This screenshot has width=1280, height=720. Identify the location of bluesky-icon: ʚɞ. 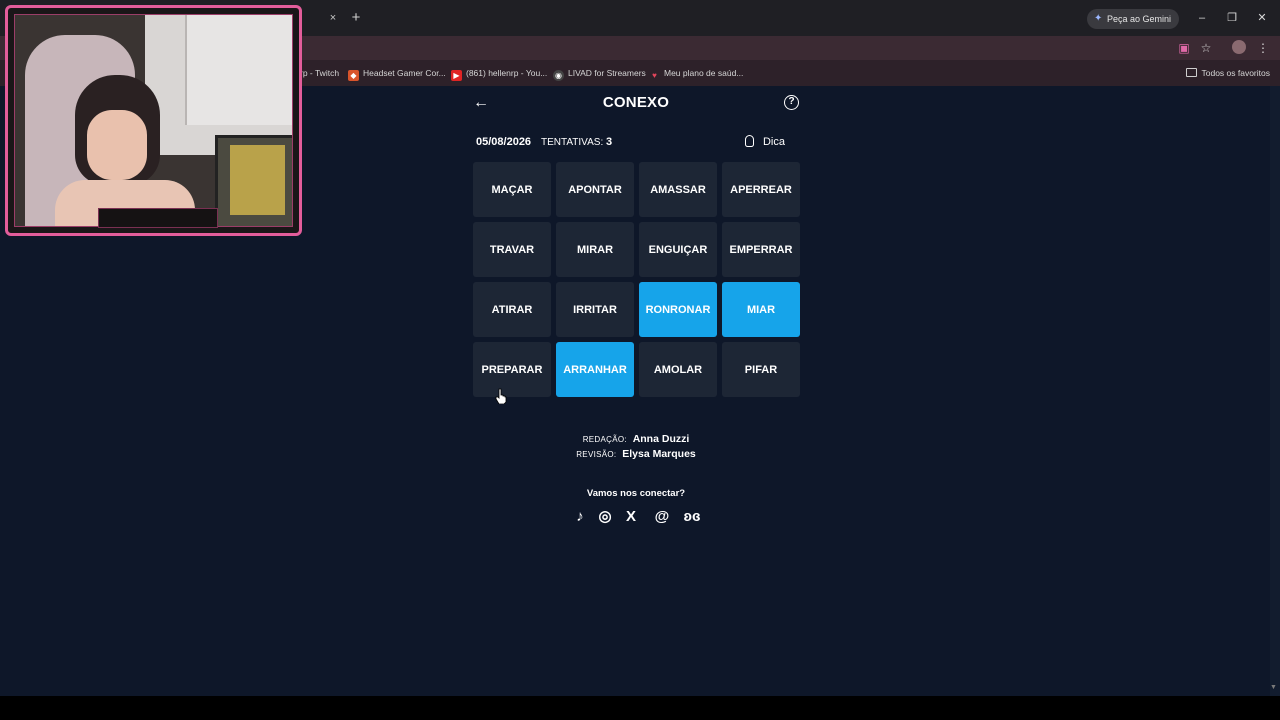
(692, 517).